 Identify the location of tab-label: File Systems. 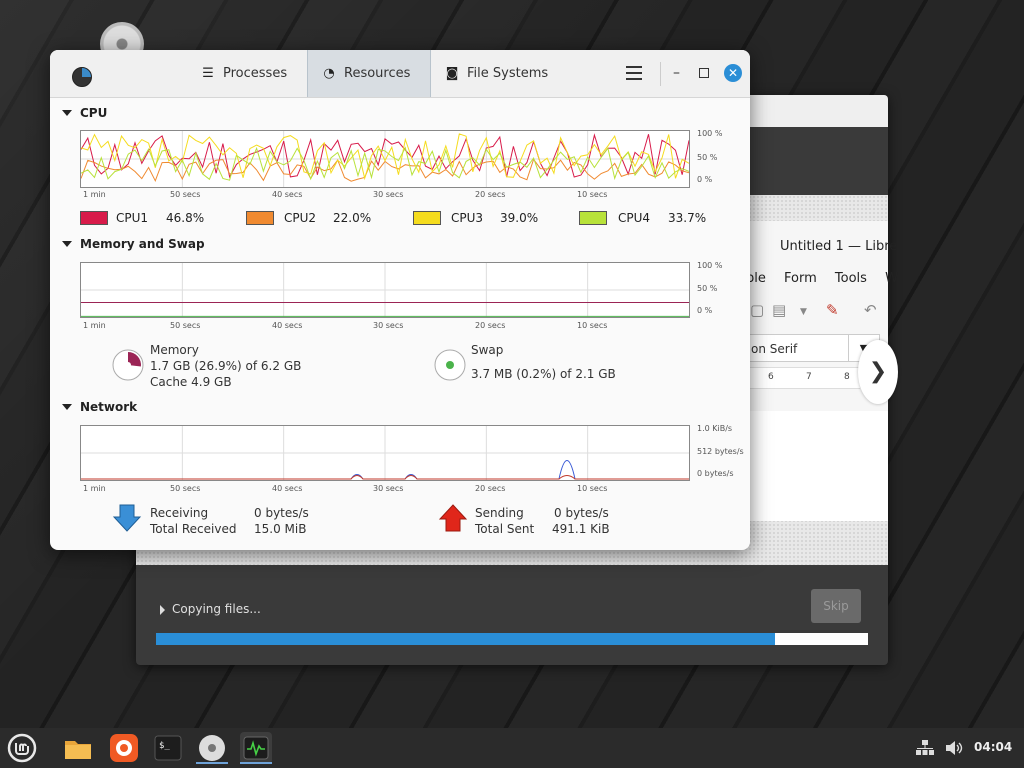
(508, 73).